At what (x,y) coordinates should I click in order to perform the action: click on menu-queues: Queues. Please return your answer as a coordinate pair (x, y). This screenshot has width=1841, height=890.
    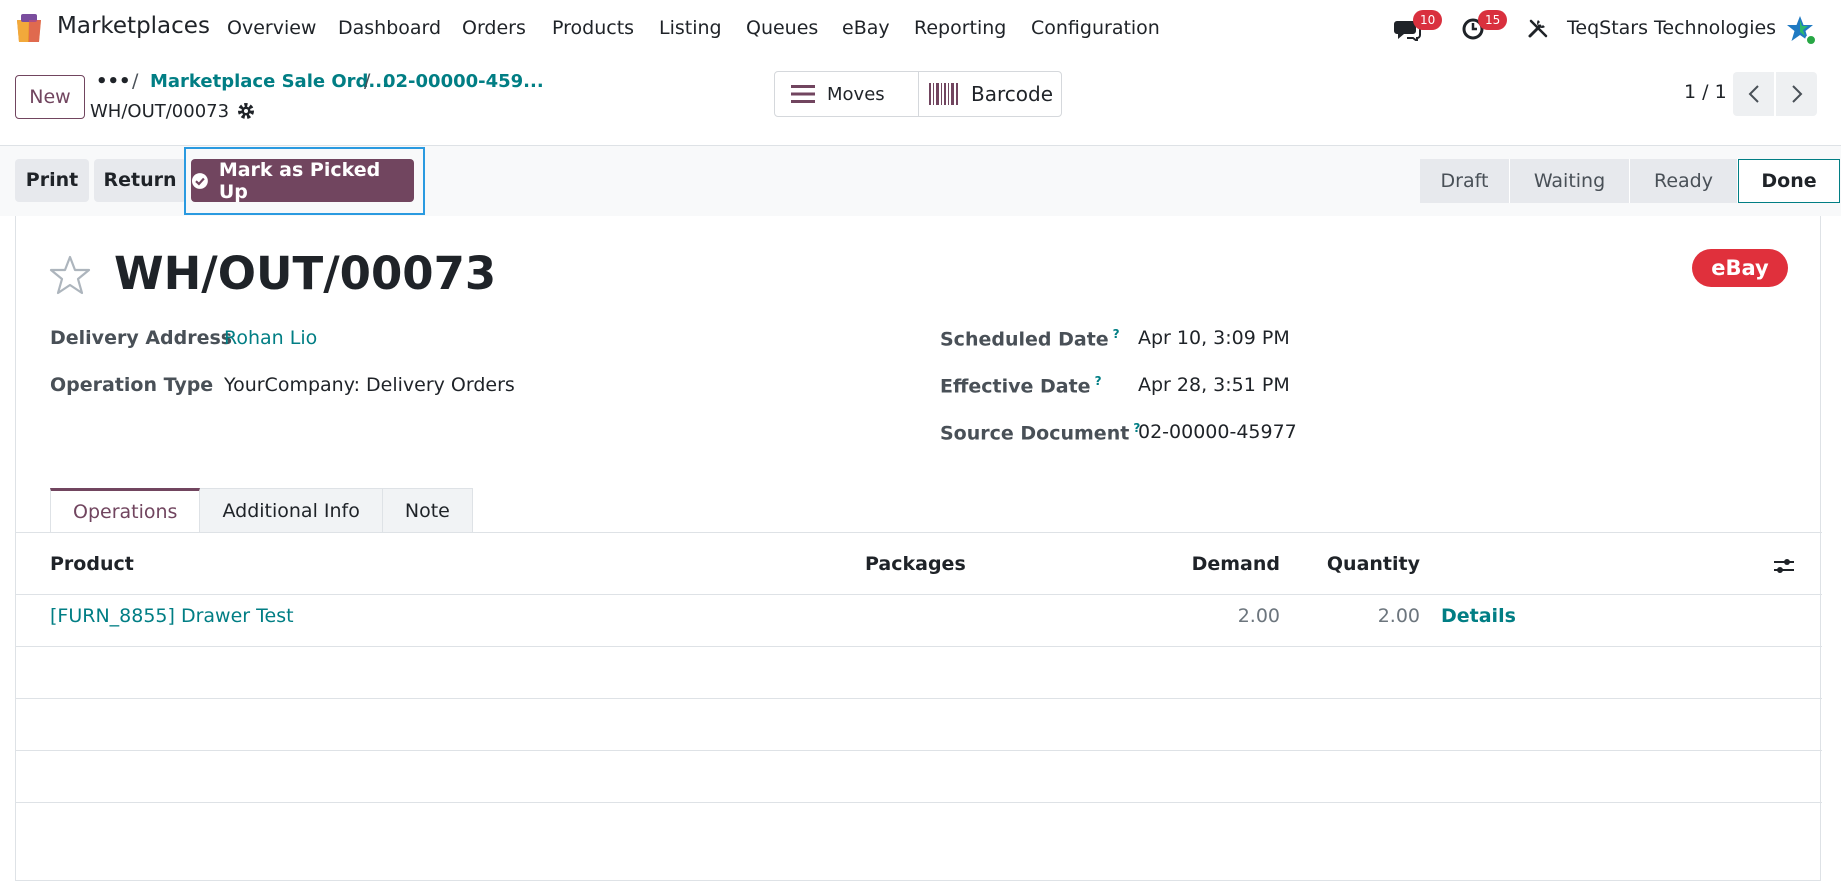
    Looking at the image, I should click on (782, 28).